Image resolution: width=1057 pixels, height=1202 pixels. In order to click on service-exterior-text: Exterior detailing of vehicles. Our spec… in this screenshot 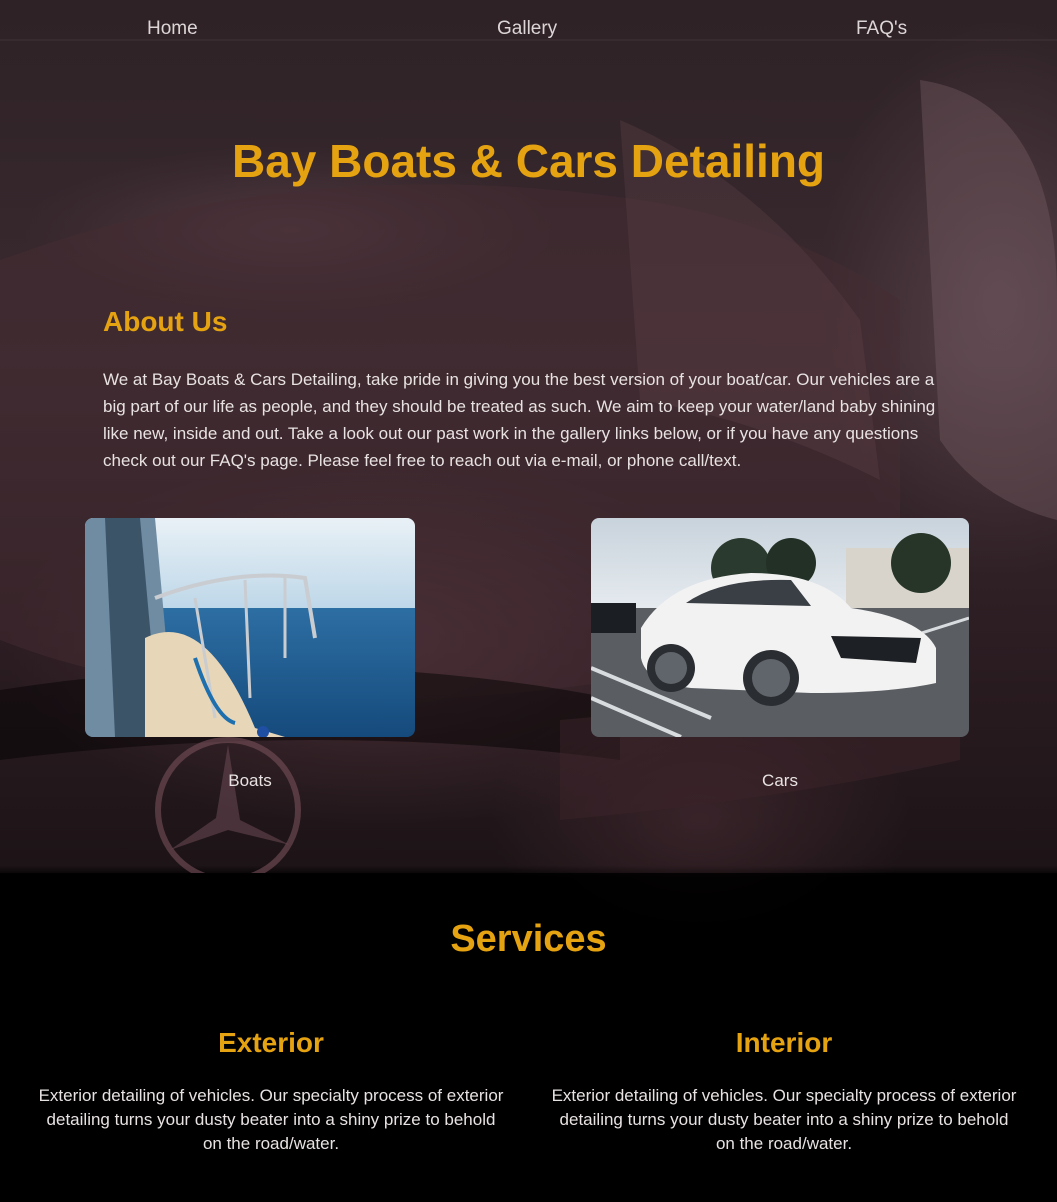, I will do `click(271, 1119)`.